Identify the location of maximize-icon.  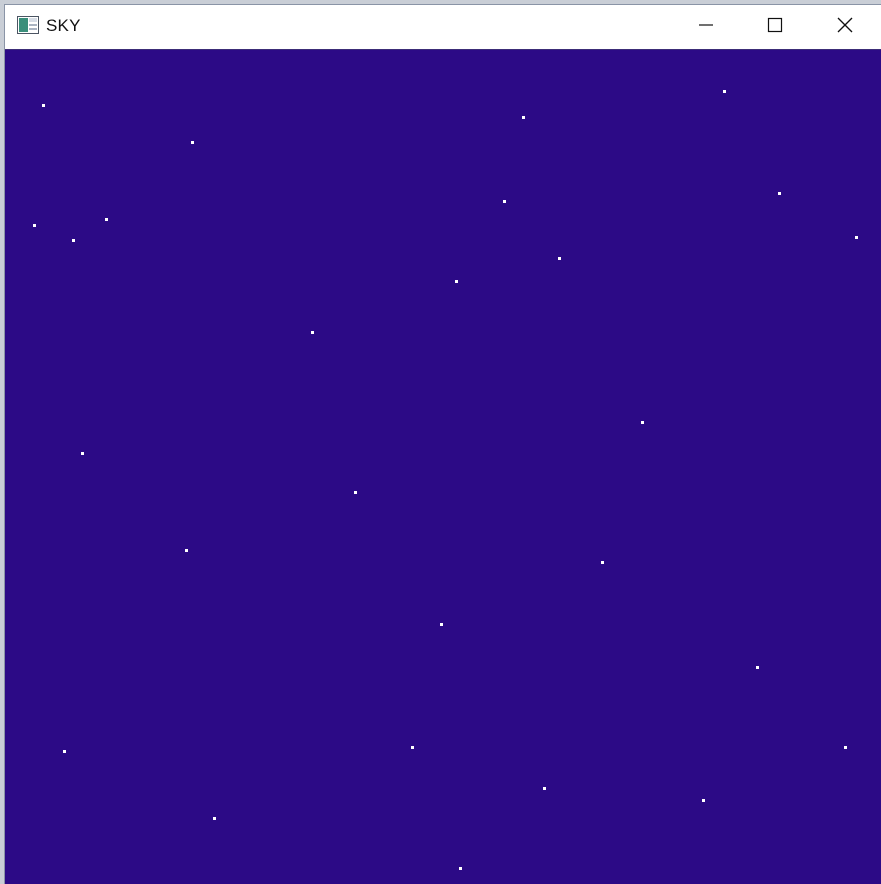
(775, 27).